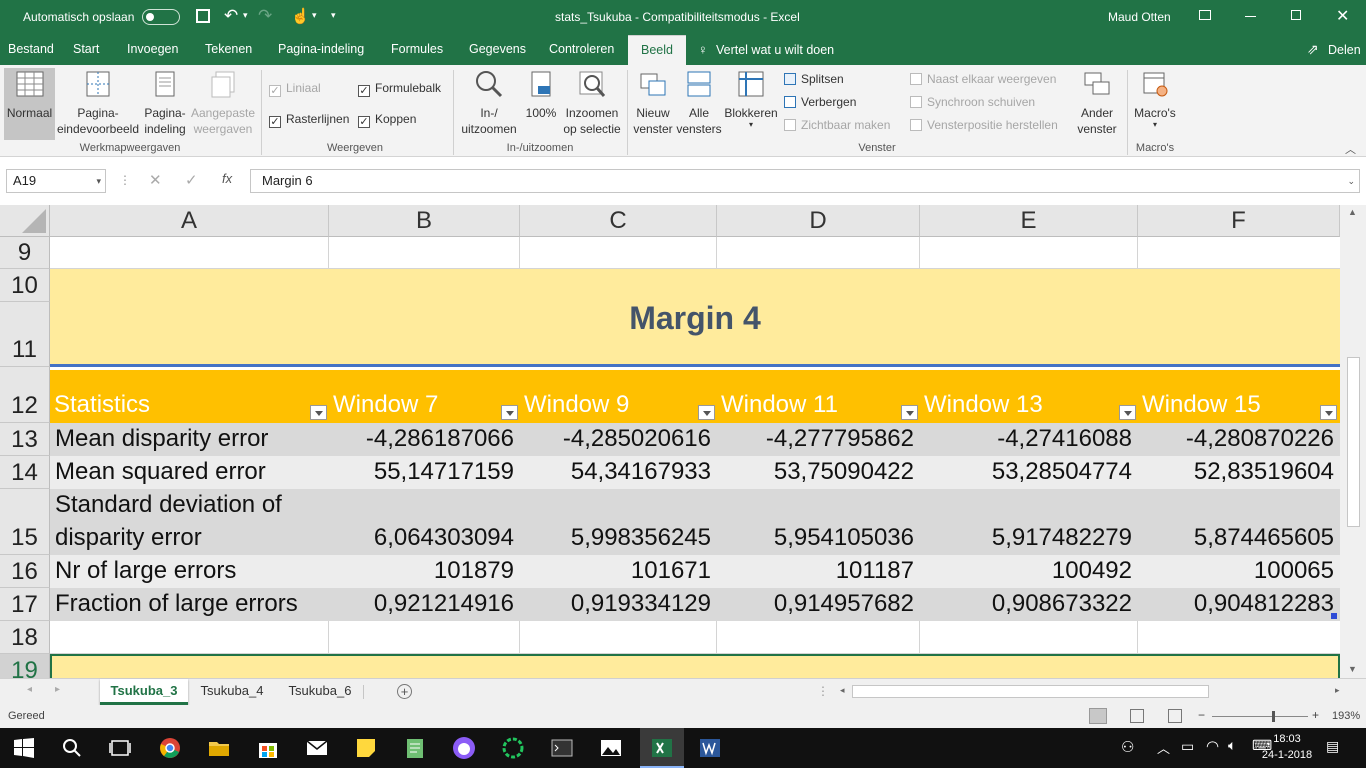 Image resolution: width=1366 pixels, height=768 pixels. What do you see at coordinates (1250, 16) in the screenshot?
I see `minimize-icon` at bounding box center [1250, 16].